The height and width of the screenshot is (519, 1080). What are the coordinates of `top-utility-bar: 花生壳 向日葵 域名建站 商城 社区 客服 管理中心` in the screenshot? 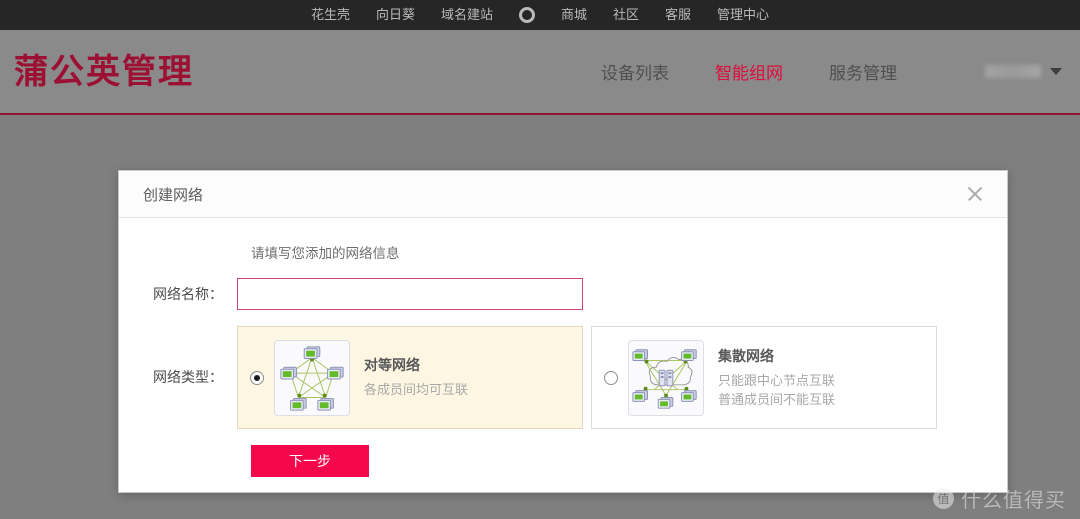 It's located at (540, 15).